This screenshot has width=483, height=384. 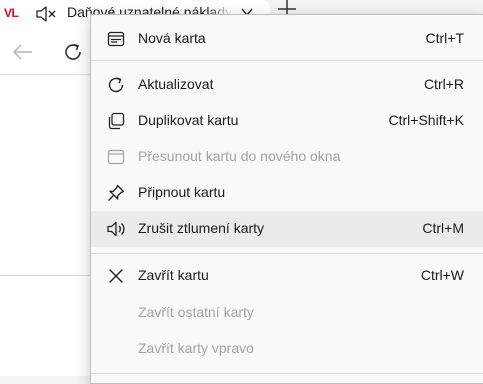 What do you see at coordinates (287, 193) in the screenshot?
I see `menu-item-pin-tab: Připnout kartu` at bounding box center [287, 193].